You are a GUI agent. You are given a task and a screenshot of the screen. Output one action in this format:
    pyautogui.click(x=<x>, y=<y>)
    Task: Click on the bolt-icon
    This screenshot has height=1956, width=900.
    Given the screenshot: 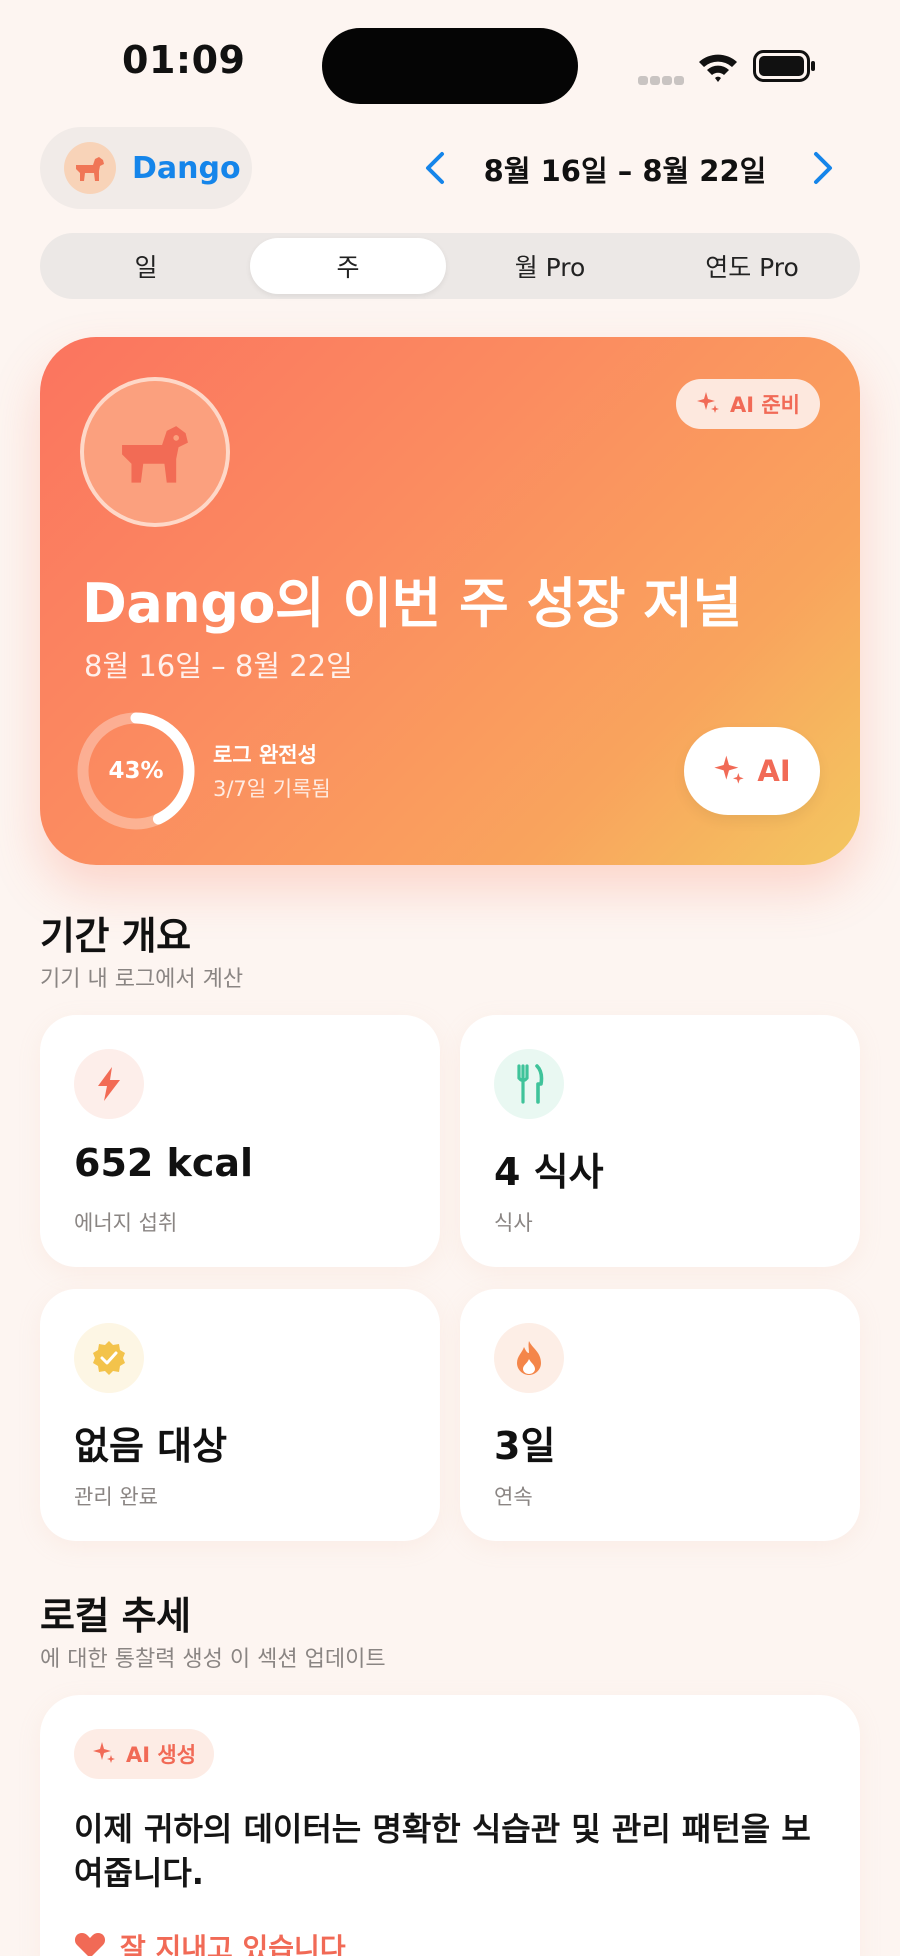 What is the action you would take?
    pyautogui.click(x=109, y=1084)
    